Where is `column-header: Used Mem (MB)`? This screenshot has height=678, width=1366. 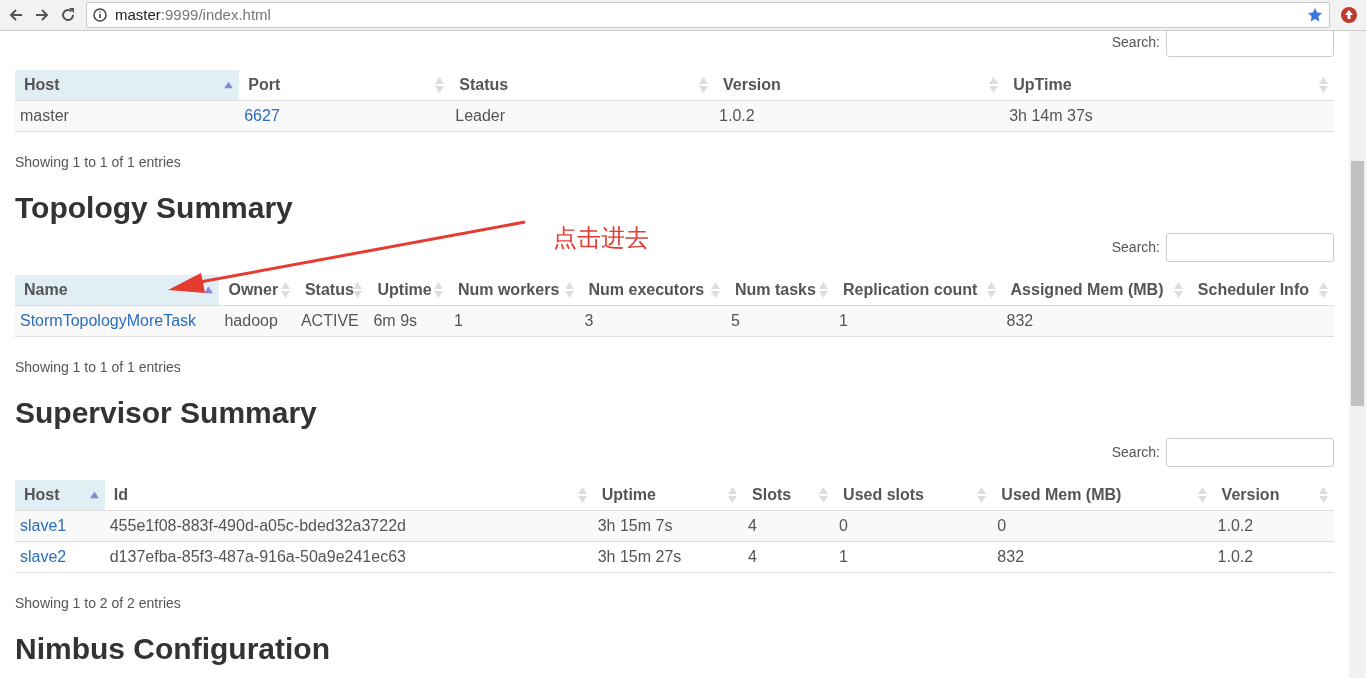
column-header: Used Mem (MB) is located at coordinates (1102, 495).